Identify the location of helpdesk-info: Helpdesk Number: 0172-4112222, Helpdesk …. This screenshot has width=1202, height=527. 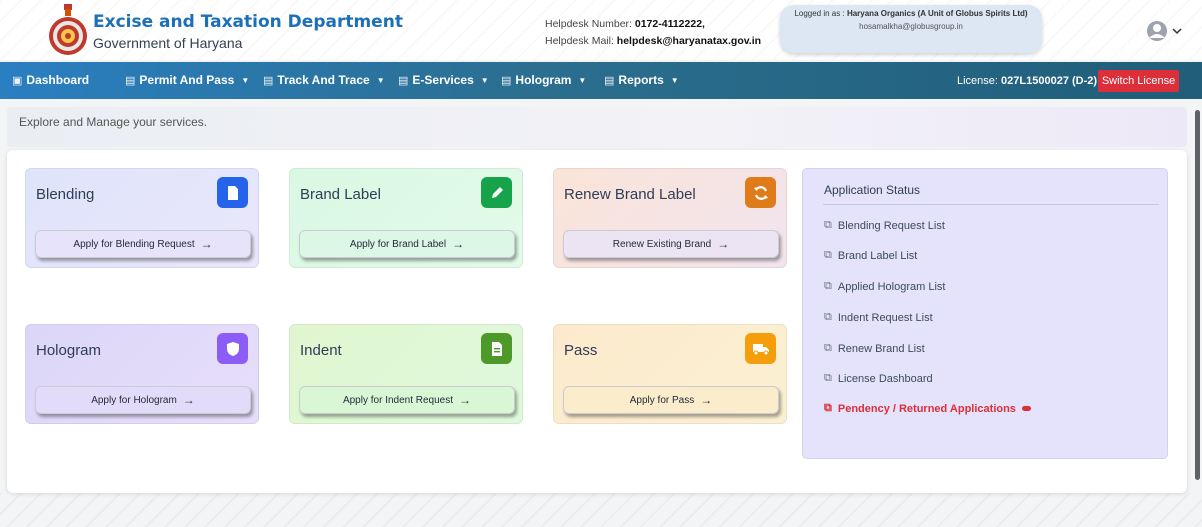
(653, 33).